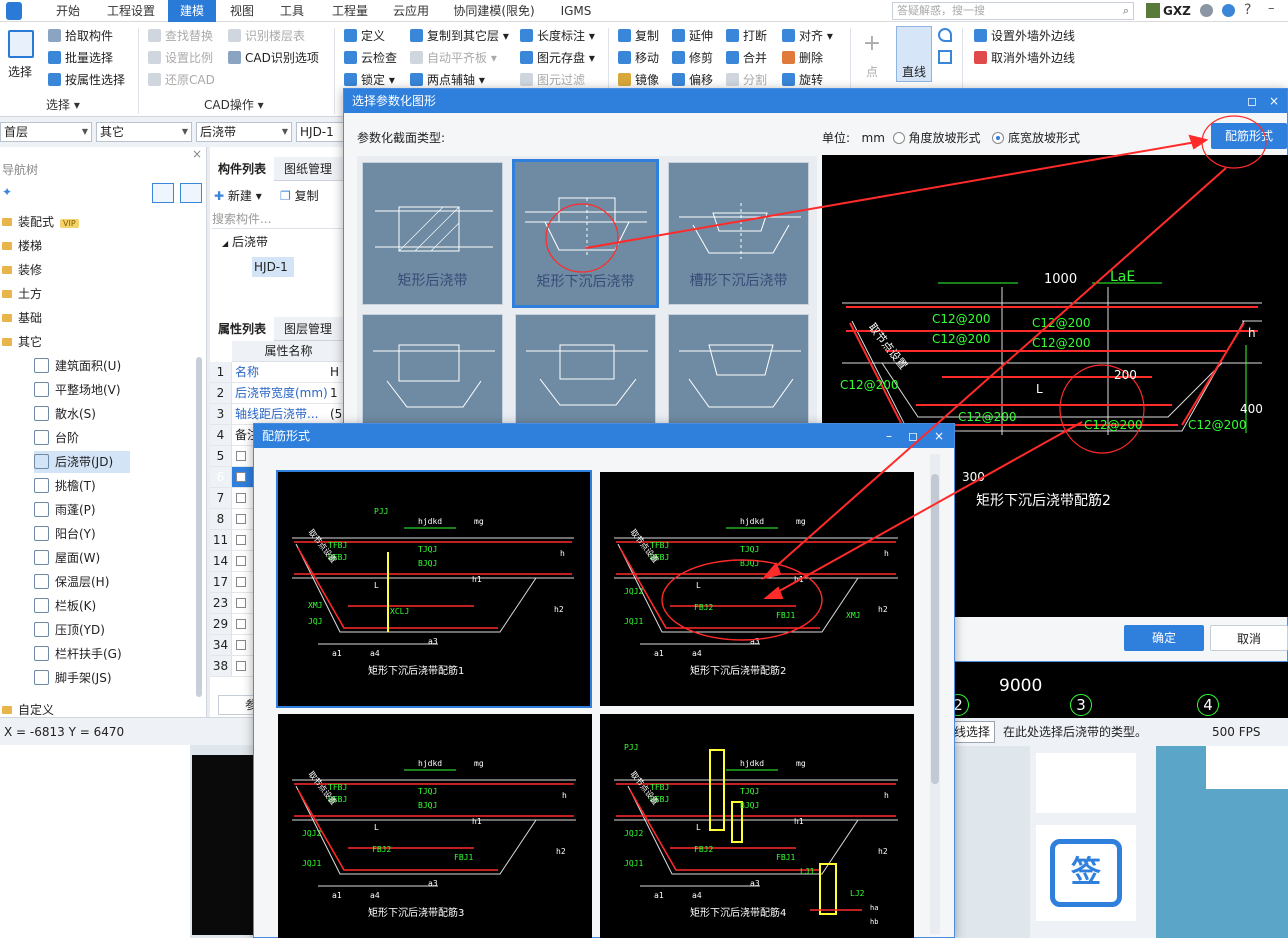 This screenshot has height=938, width=1288. What do you see at coordinates (370, 58) in the screenshot?
I see `cloud-check-button: 云检查` at bounding box center [370, 58].